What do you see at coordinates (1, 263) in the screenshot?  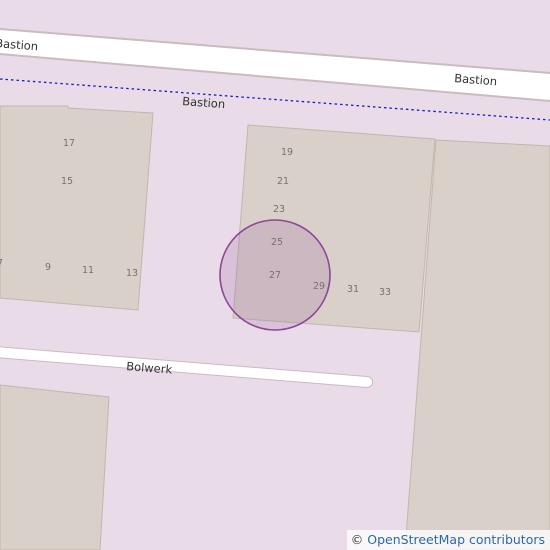 I see `house-number-7: 7` at bounding box center [1, 263].